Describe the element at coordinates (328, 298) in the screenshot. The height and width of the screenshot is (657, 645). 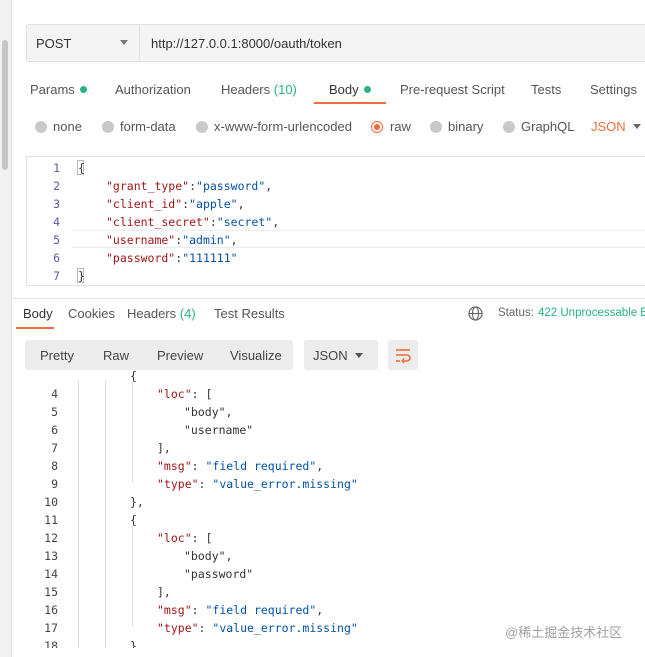
I see `pane-divider` at that location.